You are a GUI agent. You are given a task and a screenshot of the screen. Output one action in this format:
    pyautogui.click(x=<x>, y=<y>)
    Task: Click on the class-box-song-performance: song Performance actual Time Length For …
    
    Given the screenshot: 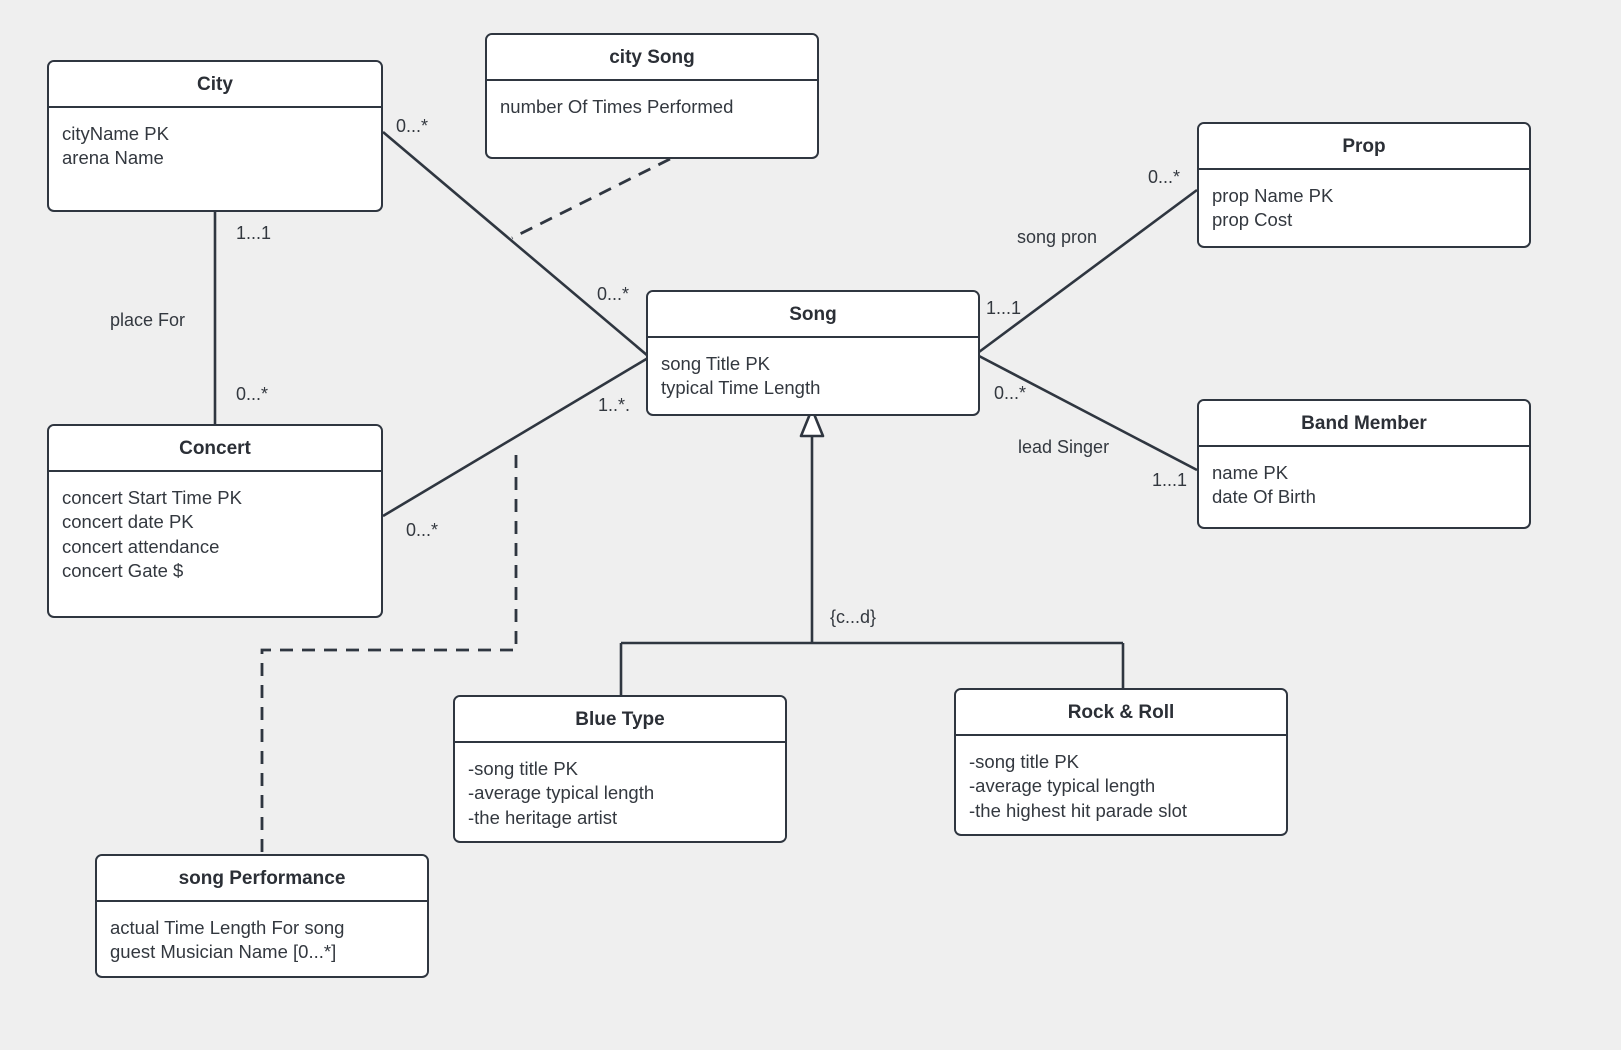 What is the action you would take?
    pyautogui.click(x=262, y=916)
    